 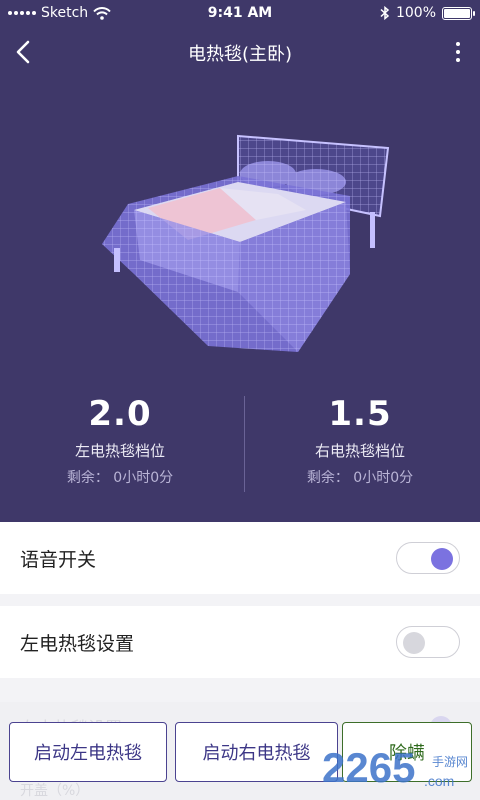 I want to click on page-title: 电热毯(主卧), so click(x=240, y=54).